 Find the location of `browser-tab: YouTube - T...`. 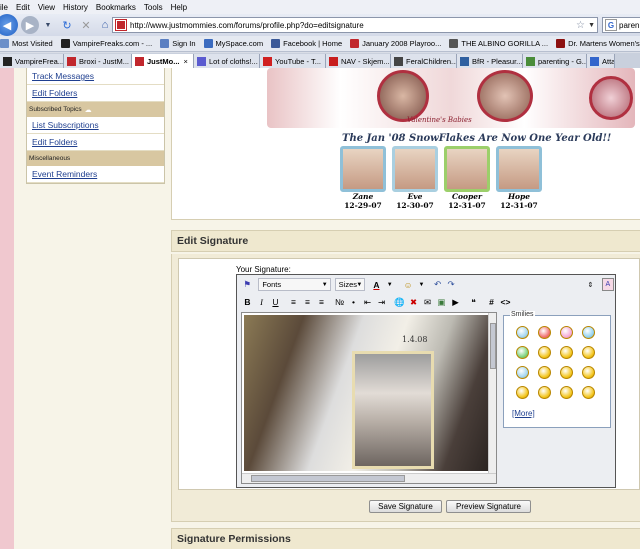

browser-tab: YouTube - T... is located at coordinates (293, 61).